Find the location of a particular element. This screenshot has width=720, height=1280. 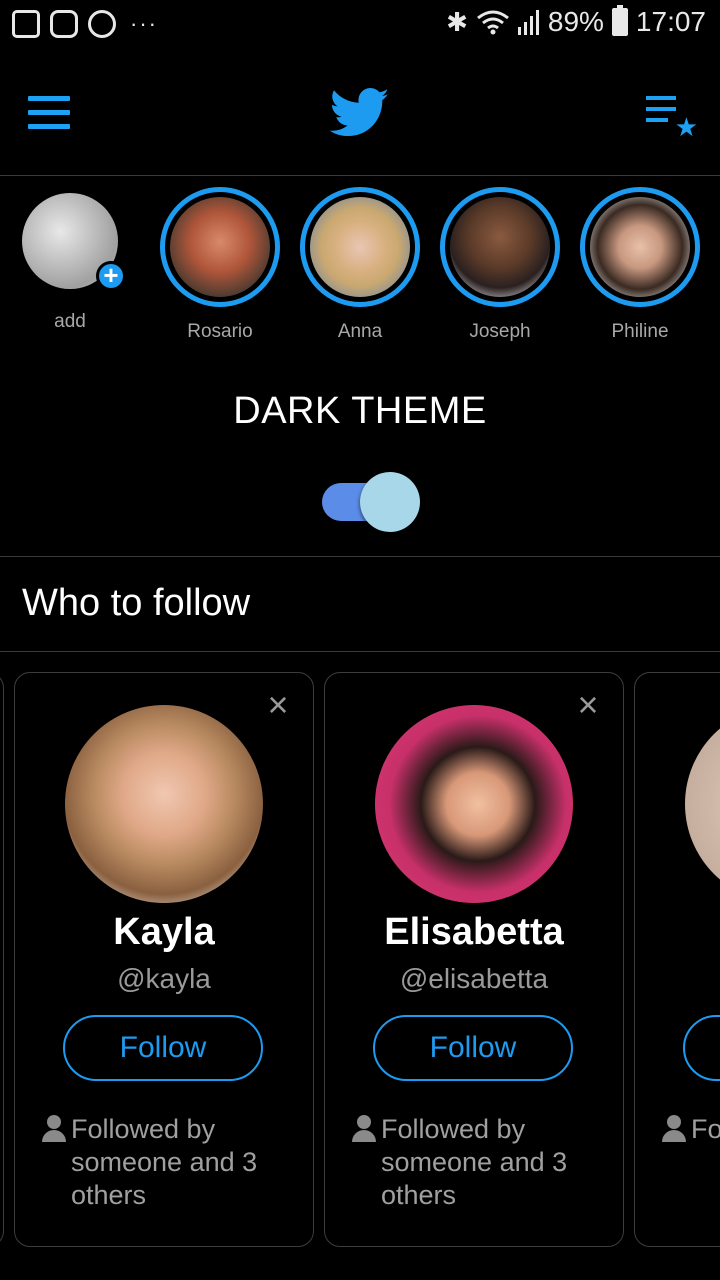

follow-card-partial-right: J @ Fo so oth is located at coordinates (677, 959).